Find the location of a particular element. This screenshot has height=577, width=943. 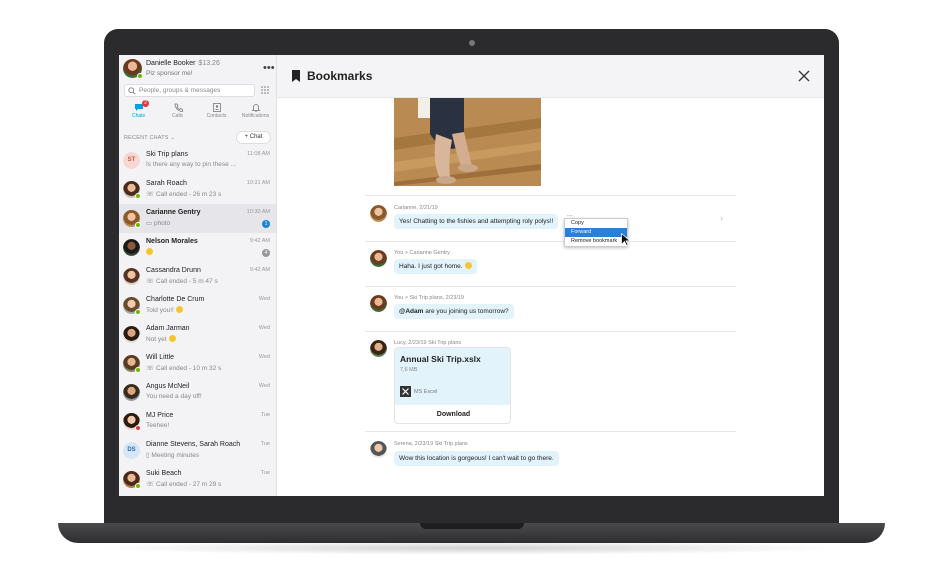

new-chat-button: + Chat is located at coordinates (253, 137).